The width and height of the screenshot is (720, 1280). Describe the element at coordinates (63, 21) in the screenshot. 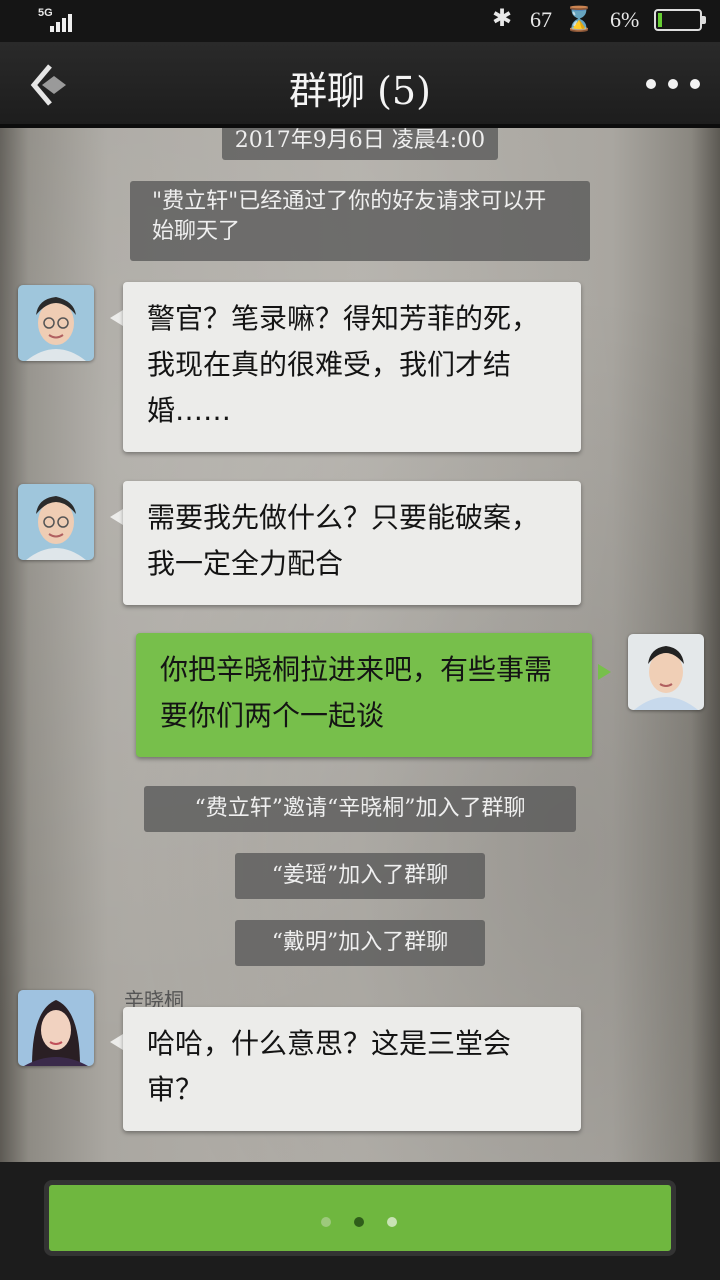

I see `signal-icon` at that location.